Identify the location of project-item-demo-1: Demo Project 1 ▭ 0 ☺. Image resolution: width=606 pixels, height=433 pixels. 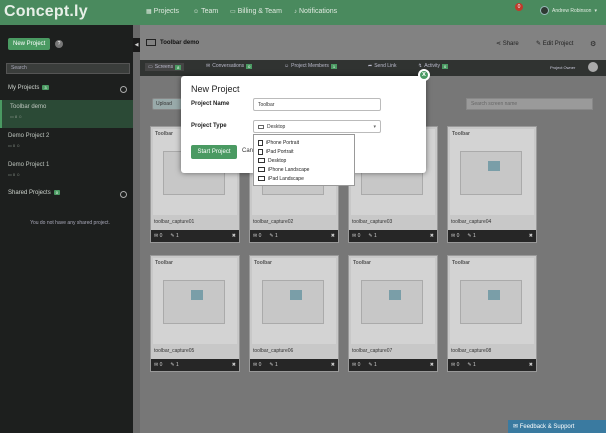
(66, 172).